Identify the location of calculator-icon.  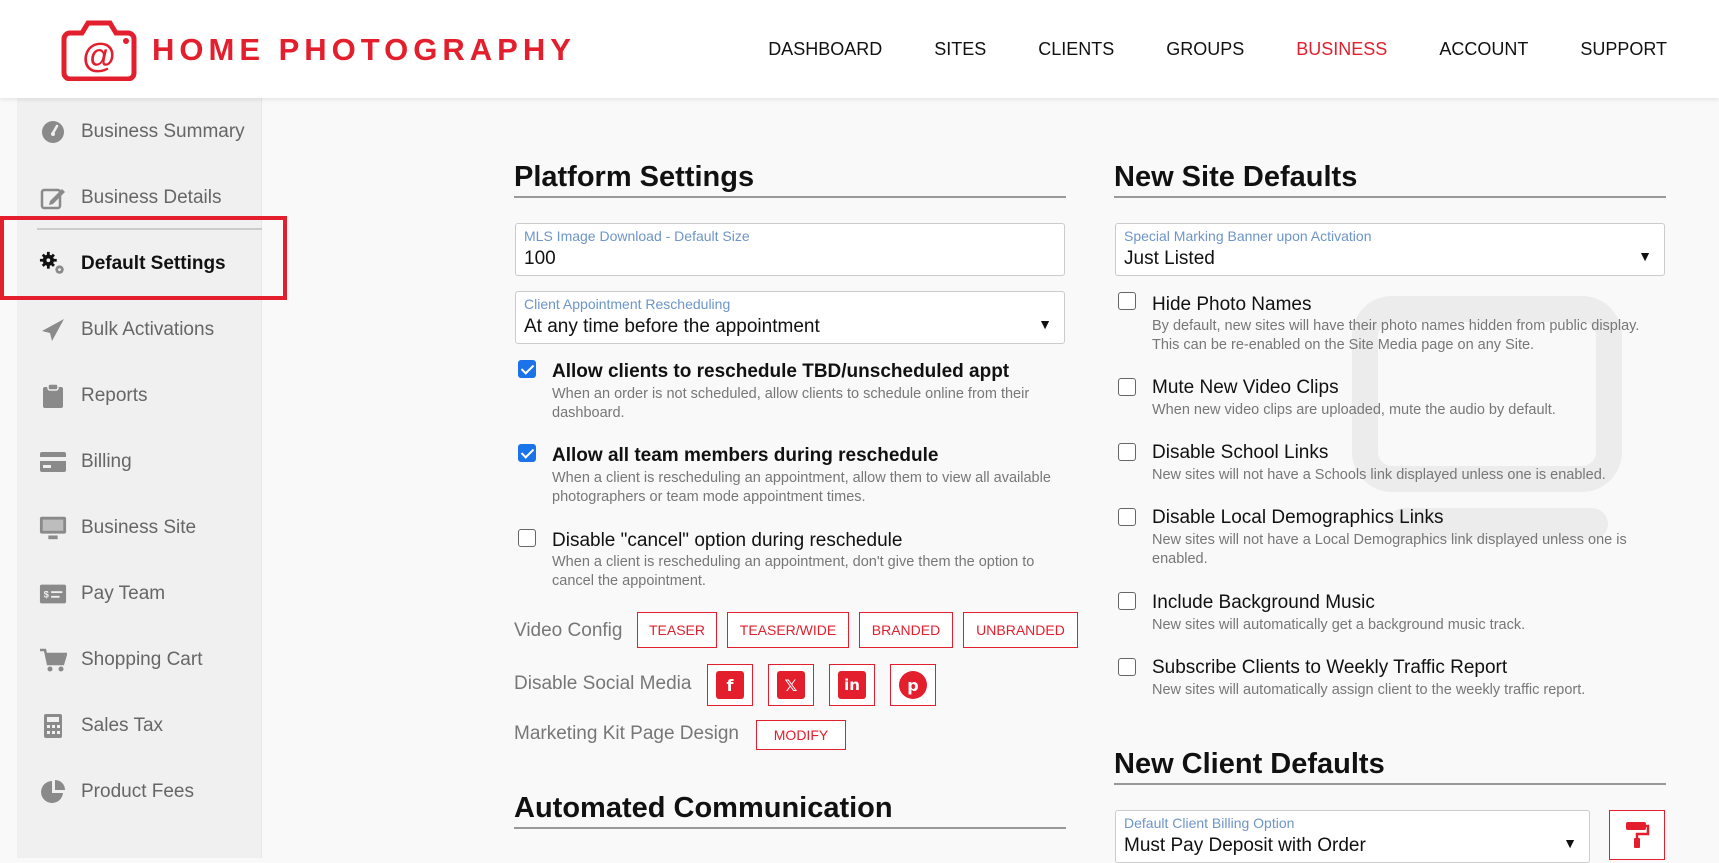
(53, 726).